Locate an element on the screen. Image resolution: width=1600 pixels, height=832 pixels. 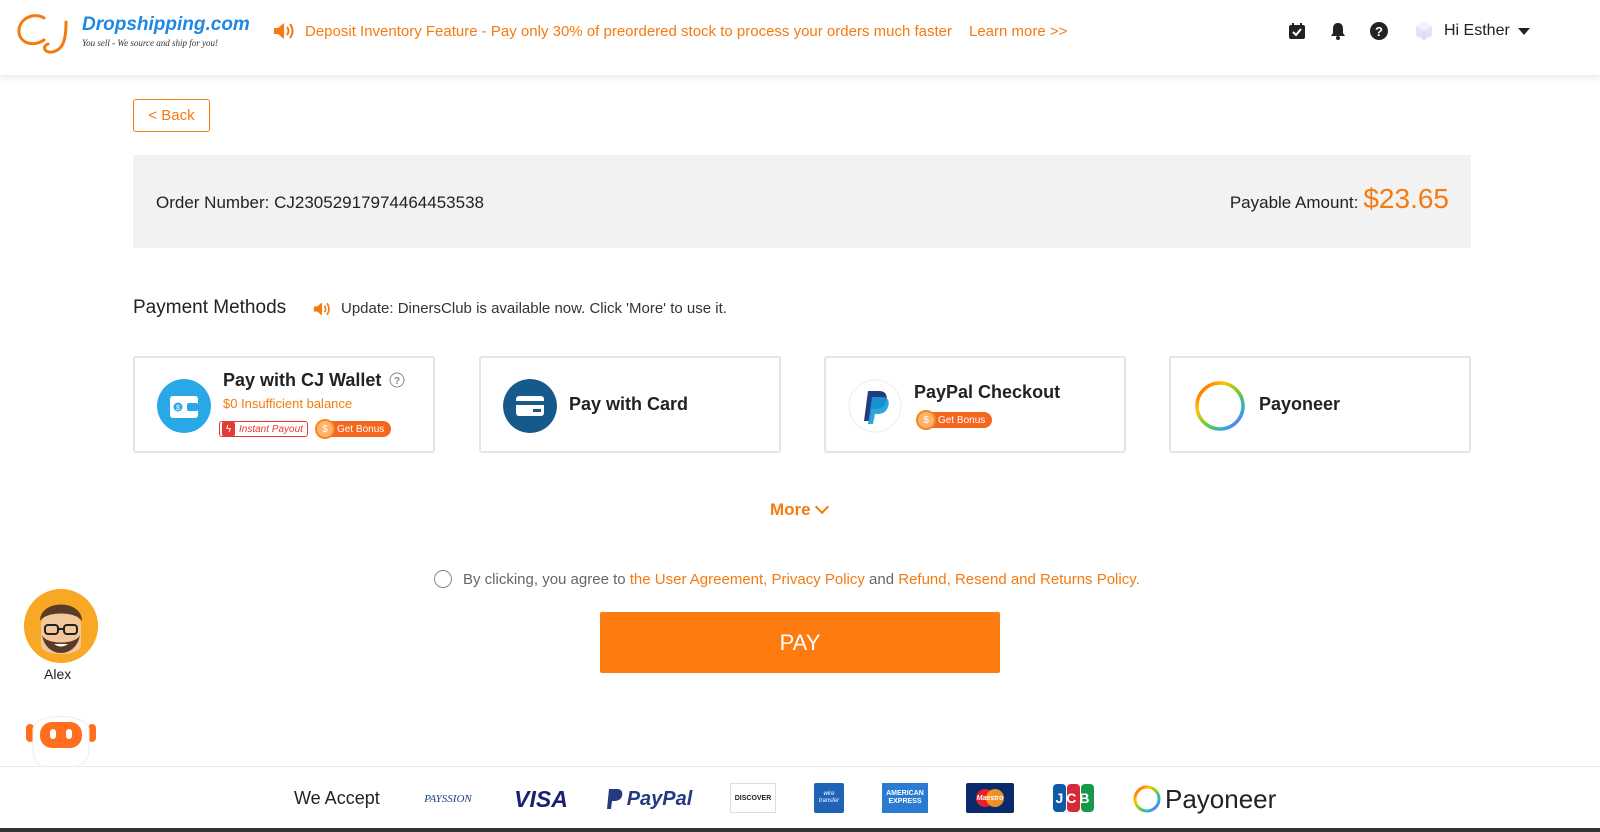
paypal-mark-icon is located at coordinates (614, 799).